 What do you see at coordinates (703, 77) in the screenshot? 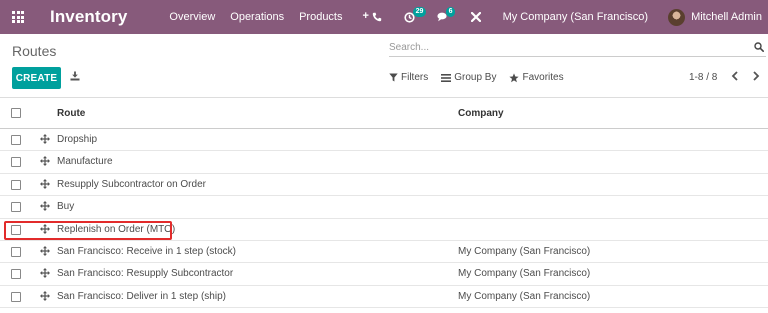
I see `pager-value: 1-8 / 8` at bounding box center [703, 77].